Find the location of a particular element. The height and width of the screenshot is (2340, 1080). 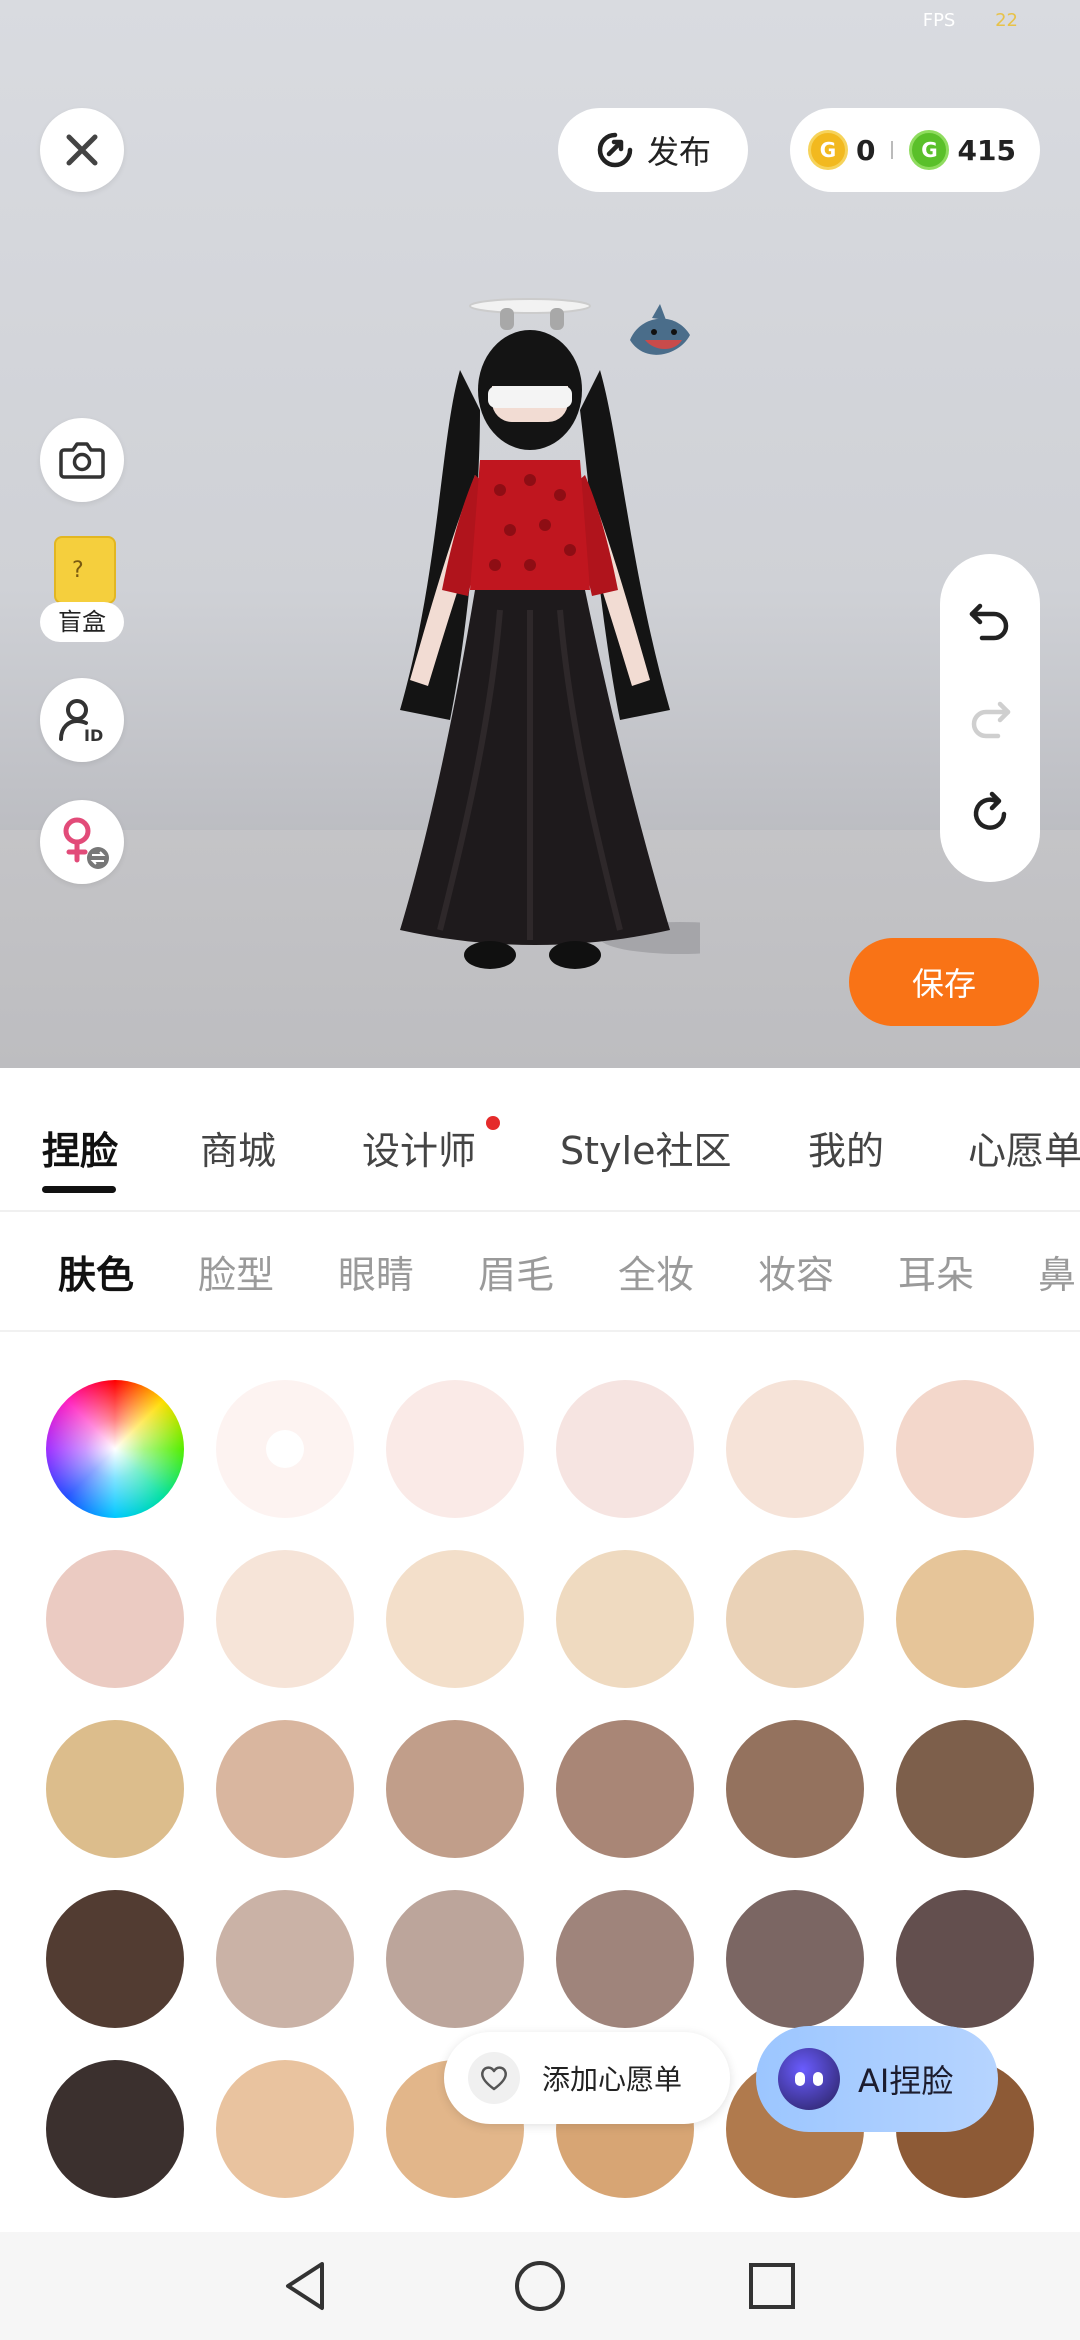

recents-square-icon is located at coordinates (772, 2286).